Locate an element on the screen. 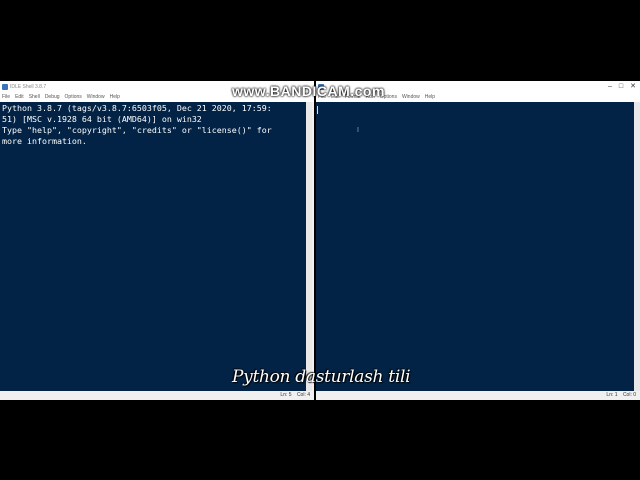 This screenshot has width=640, height=480. idle-app-icon is located at coordinates (5, 87).